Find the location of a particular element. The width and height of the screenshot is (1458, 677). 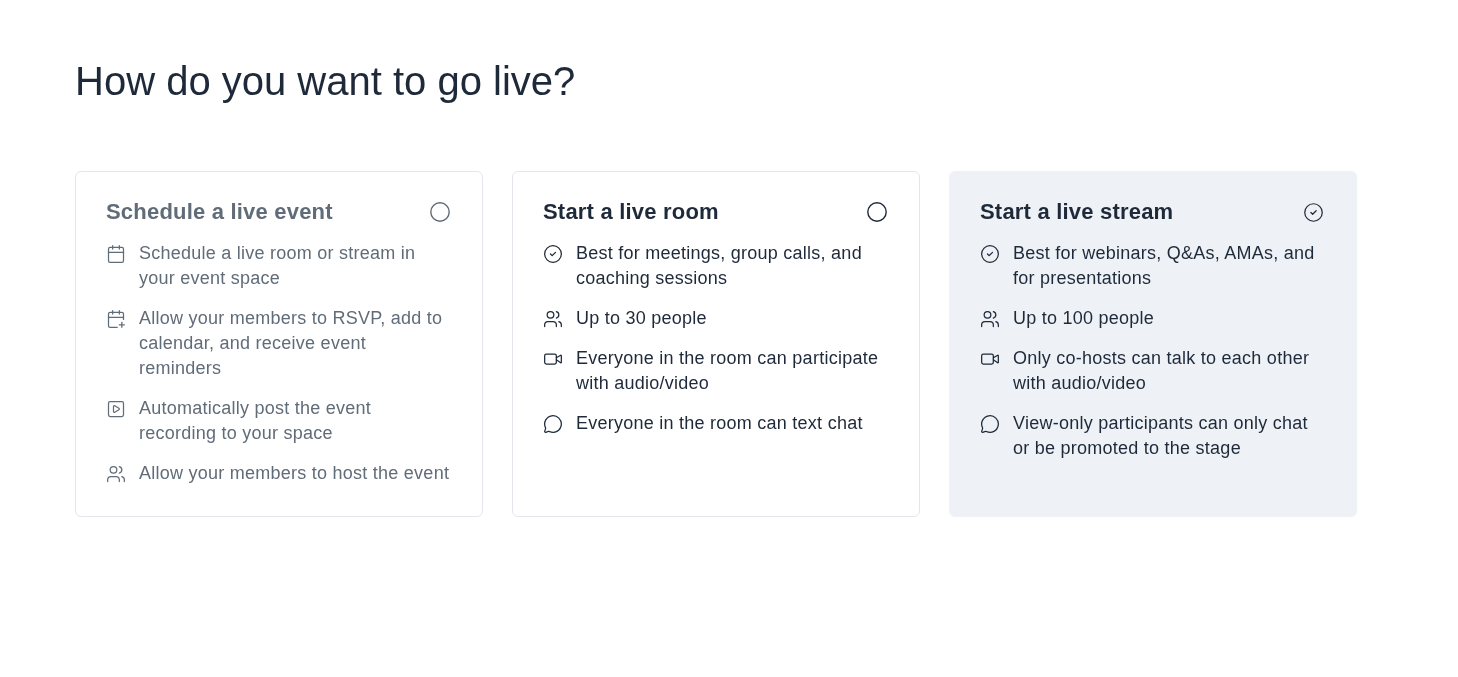

option-title: Start a live room is located at coordinates (631, 212).